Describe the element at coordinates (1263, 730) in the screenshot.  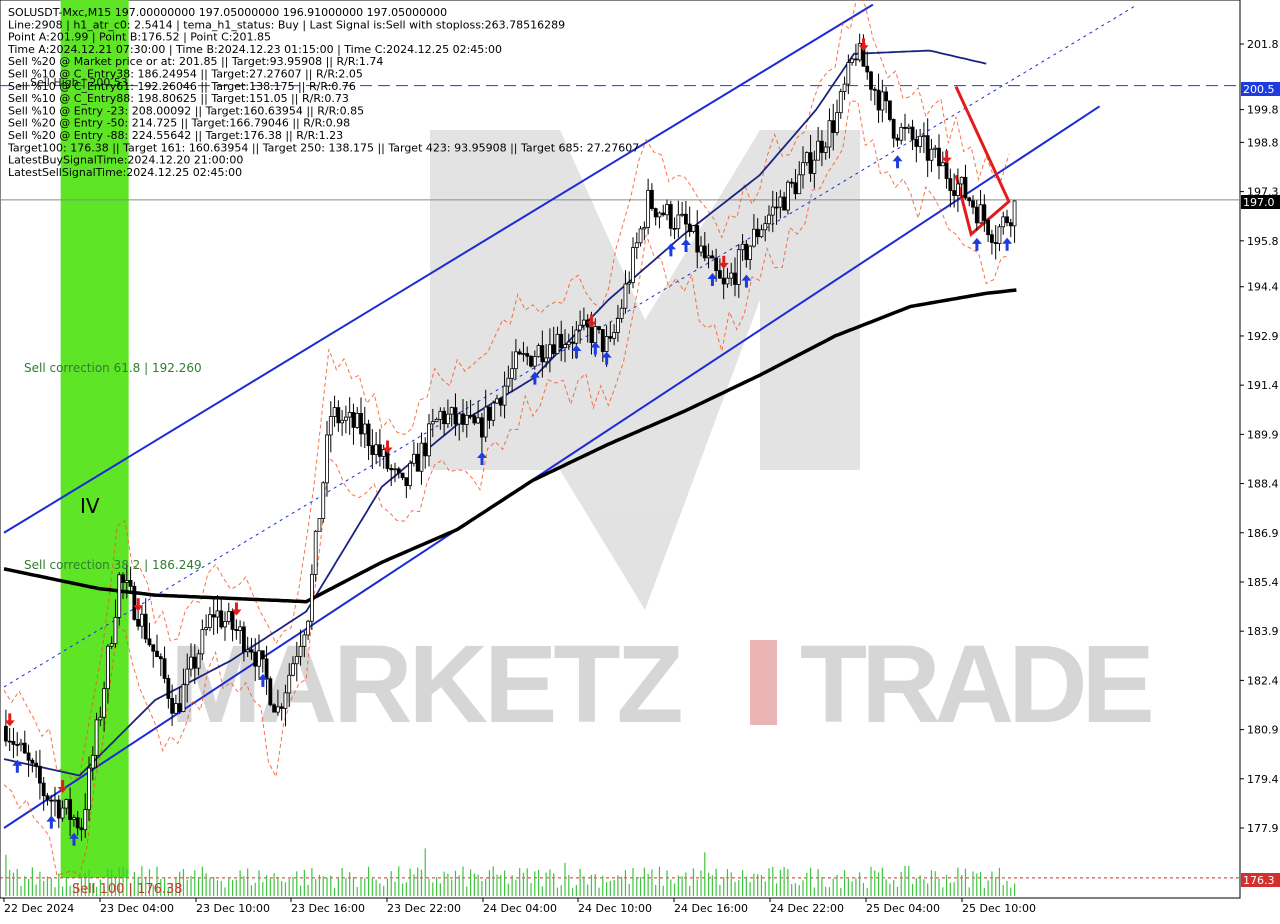
I see `price-tick-label: 180.9` at that location.